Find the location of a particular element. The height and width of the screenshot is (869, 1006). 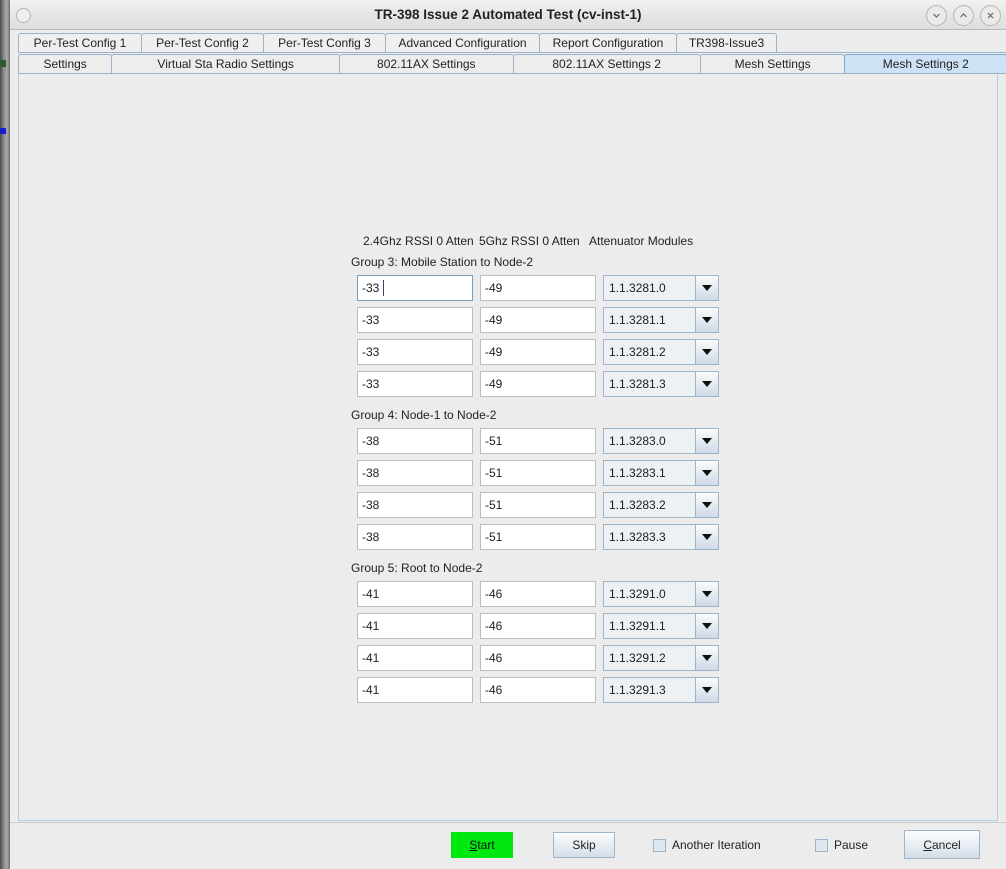

tab-mesh-settings: Mesh Settings is located at coordinates (772, 64).